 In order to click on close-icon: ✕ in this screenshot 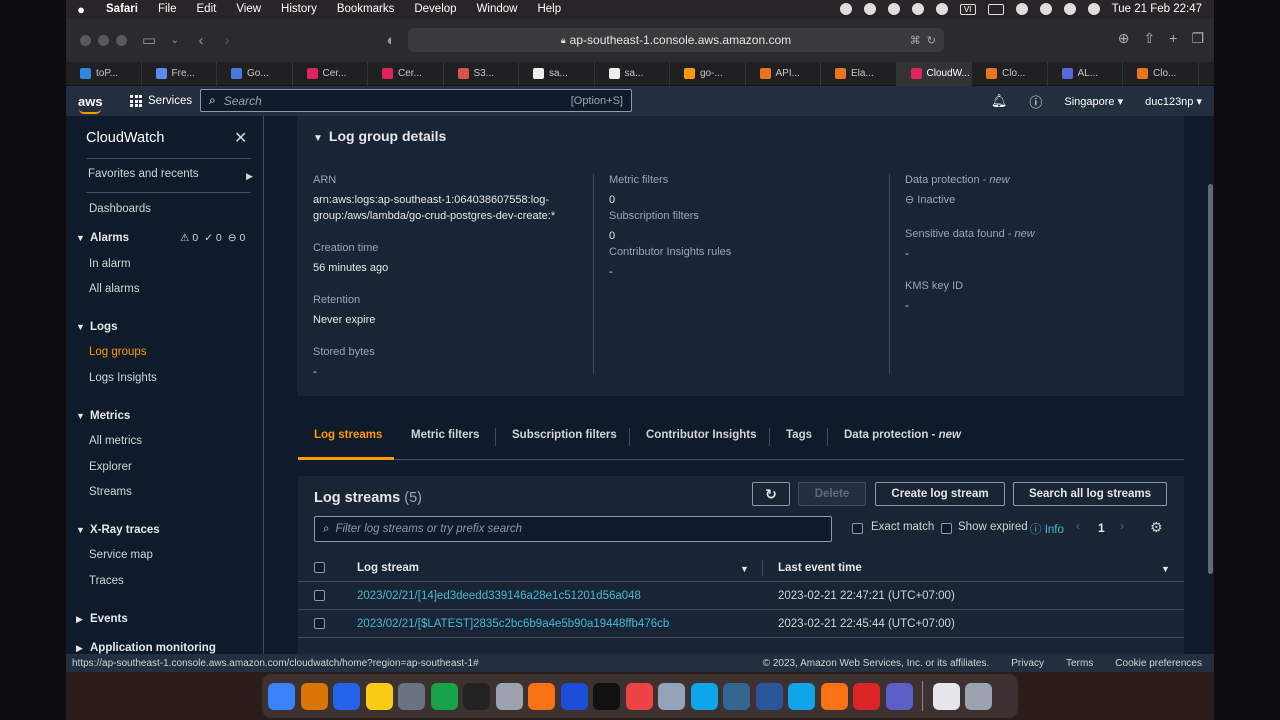, I will do `click(240, 138)`.